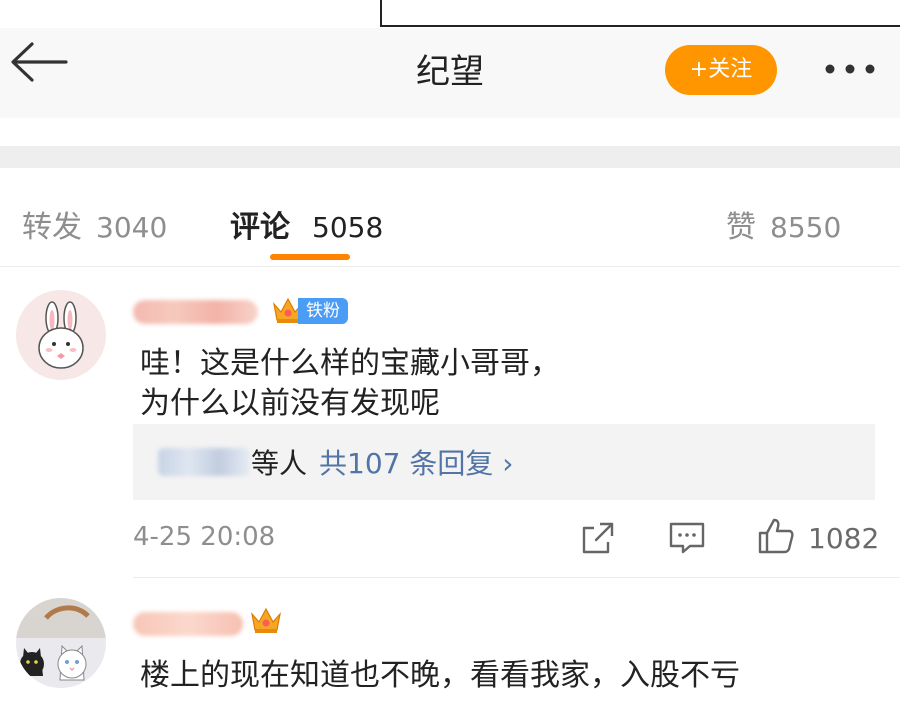 The height and width of the screenshot is (702, 900). Describe the element at coordinates (279, 463) in the screenshot. I see `reply-suffix: 等人` at that location.